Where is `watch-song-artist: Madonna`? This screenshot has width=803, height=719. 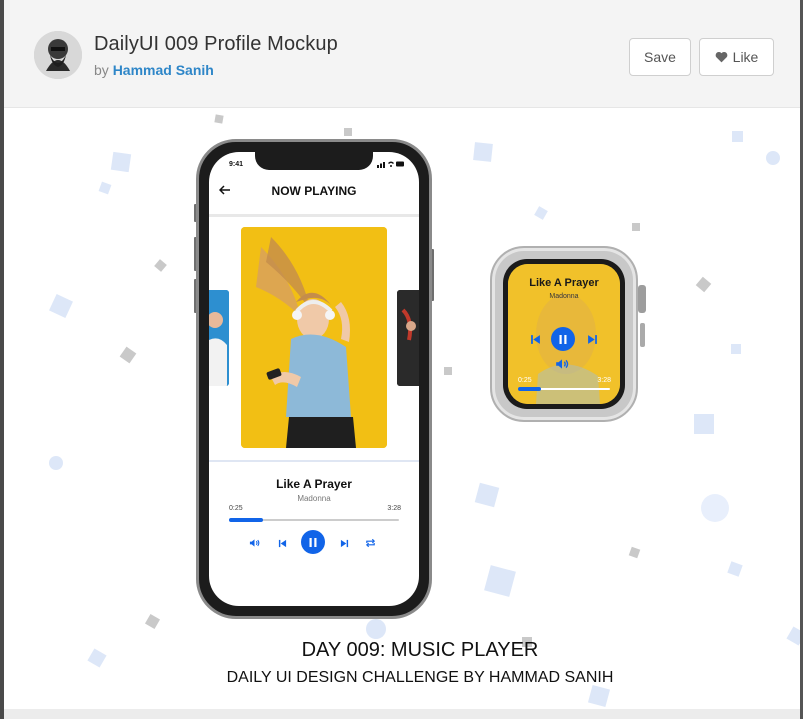
watch-song-artist: Madonna is located at coordinates (564, 296).